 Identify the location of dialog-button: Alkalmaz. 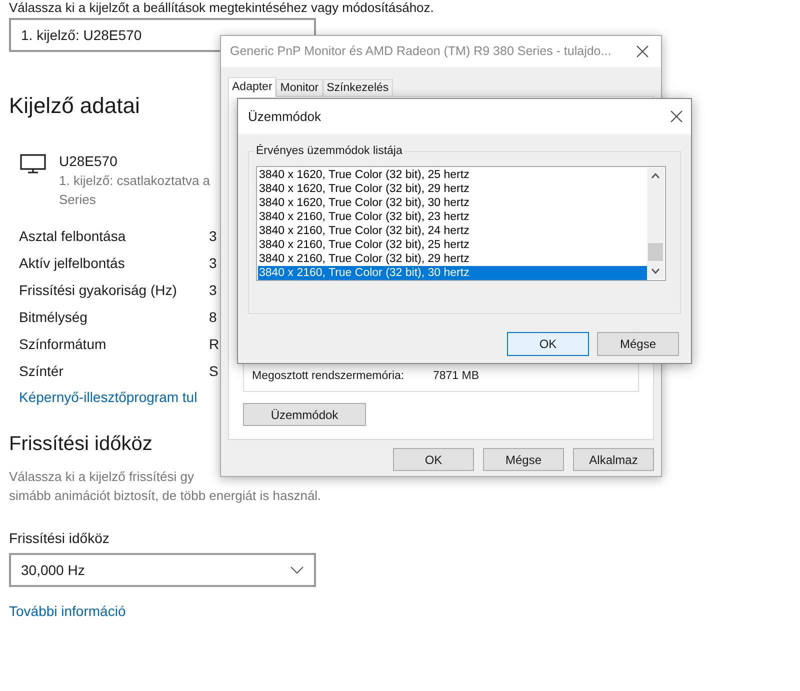
(613, 459).